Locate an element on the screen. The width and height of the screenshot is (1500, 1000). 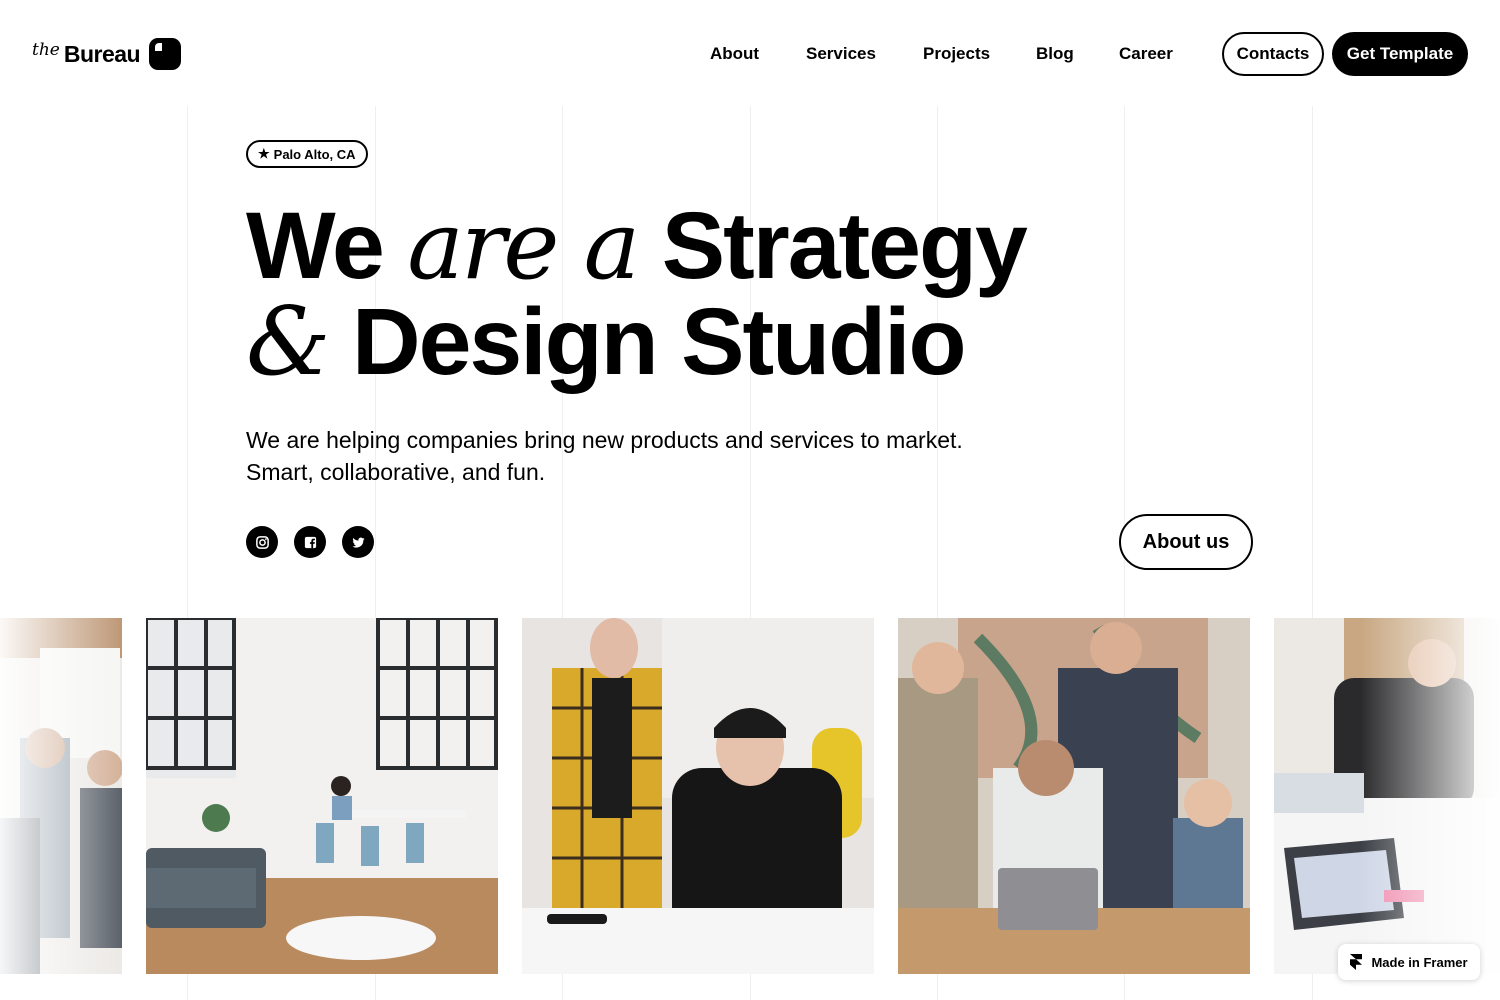
made-in-framer-badge: Made in Framer is located at coordinates (1409, 962).